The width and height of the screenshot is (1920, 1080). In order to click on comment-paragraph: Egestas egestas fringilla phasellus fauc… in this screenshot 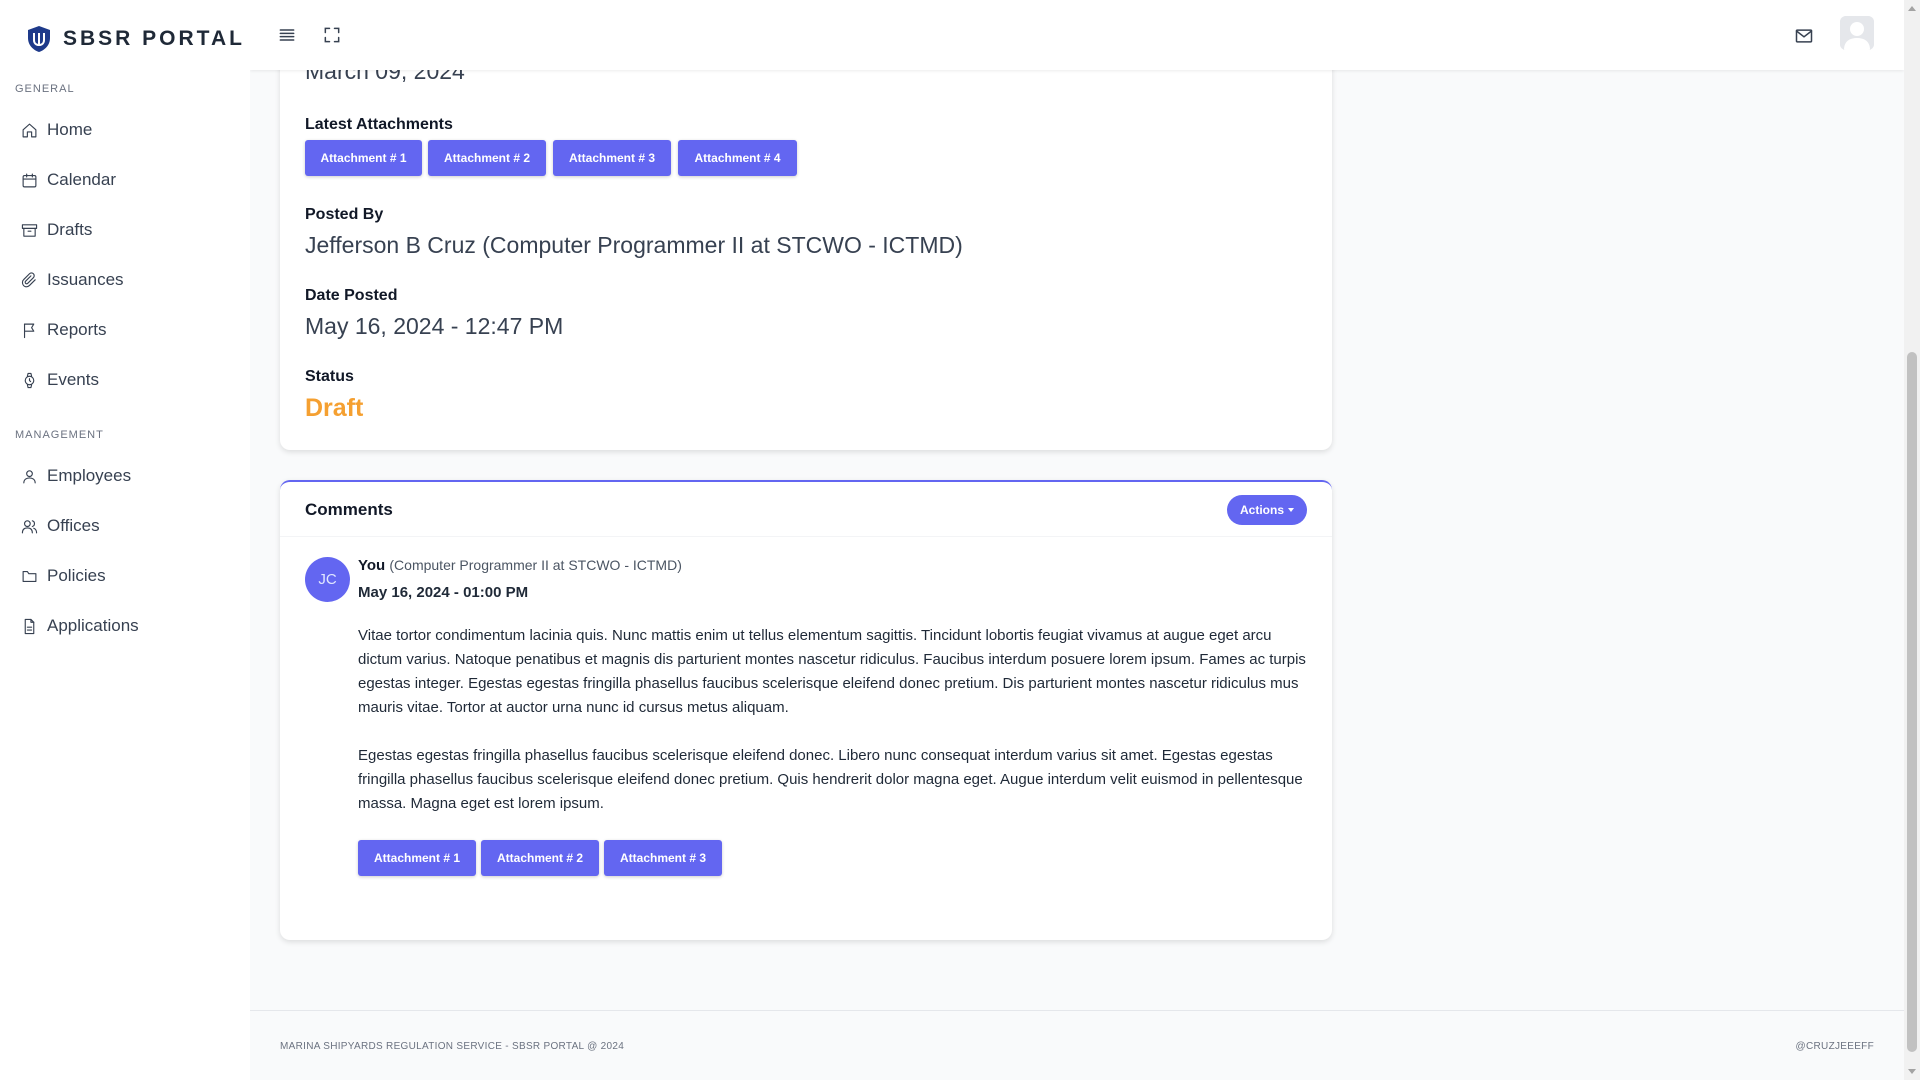, I will do `click(830, 779)`.